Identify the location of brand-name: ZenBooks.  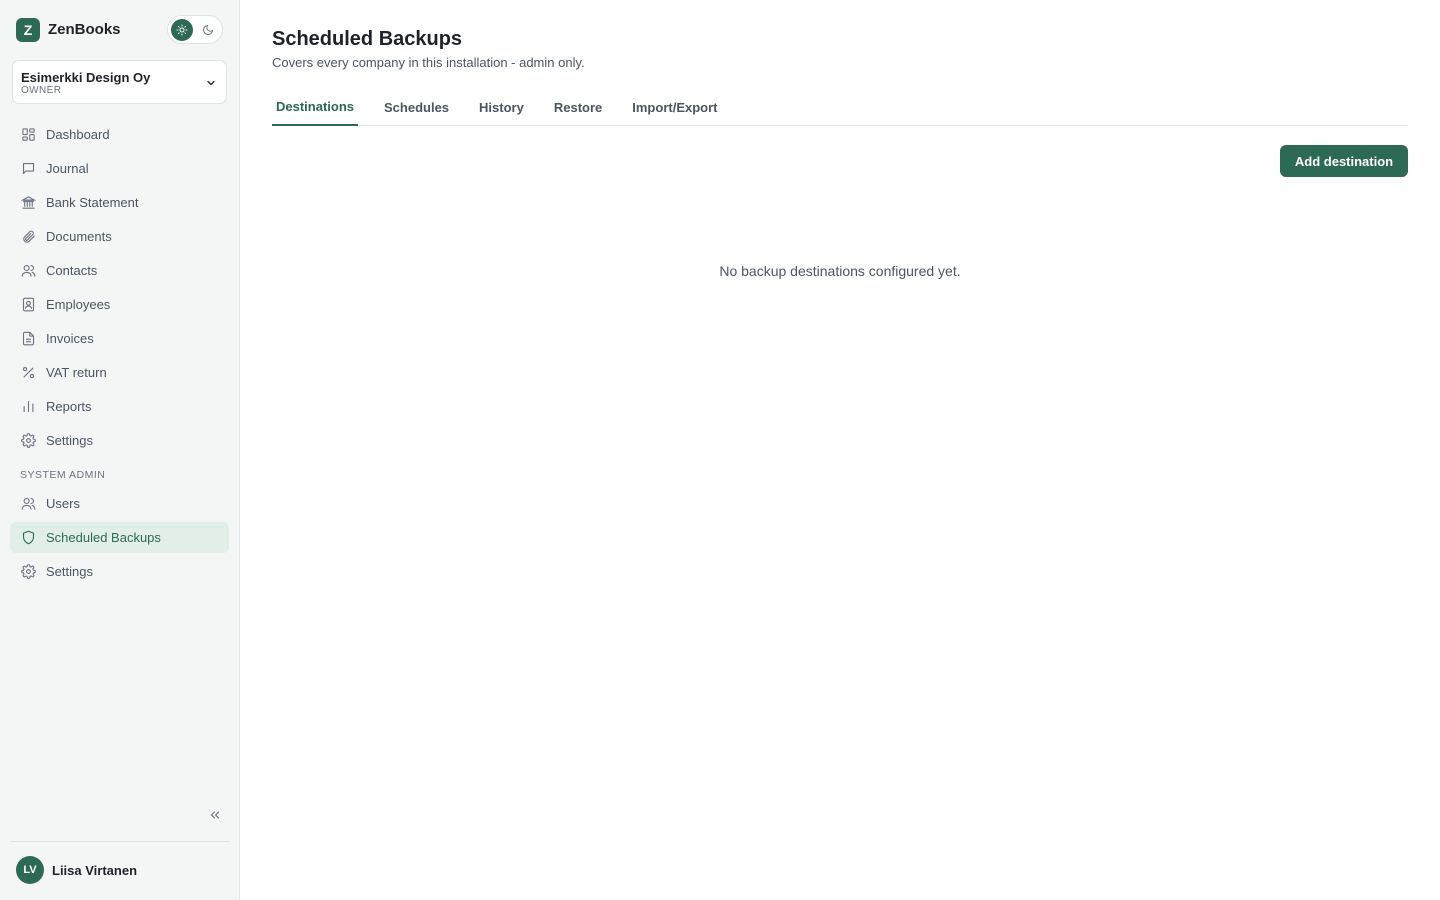
(84, 29).